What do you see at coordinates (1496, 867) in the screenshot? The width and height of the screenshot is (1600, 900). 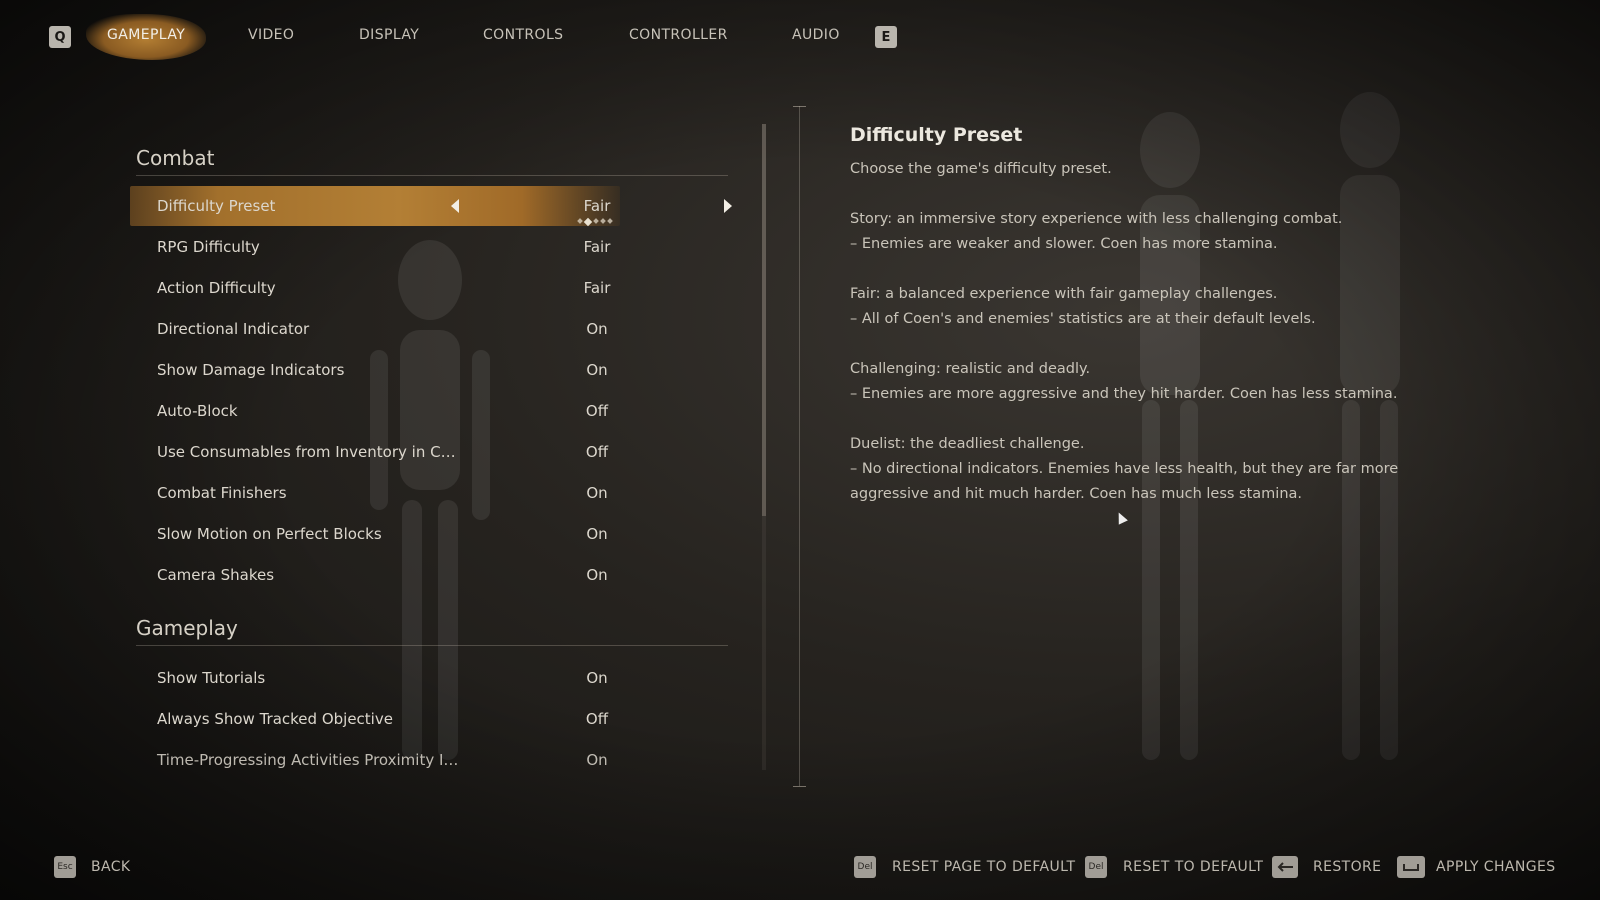 I see `apply-changes-button: APPLY CHANGES` at bounding box center [1496, 867].